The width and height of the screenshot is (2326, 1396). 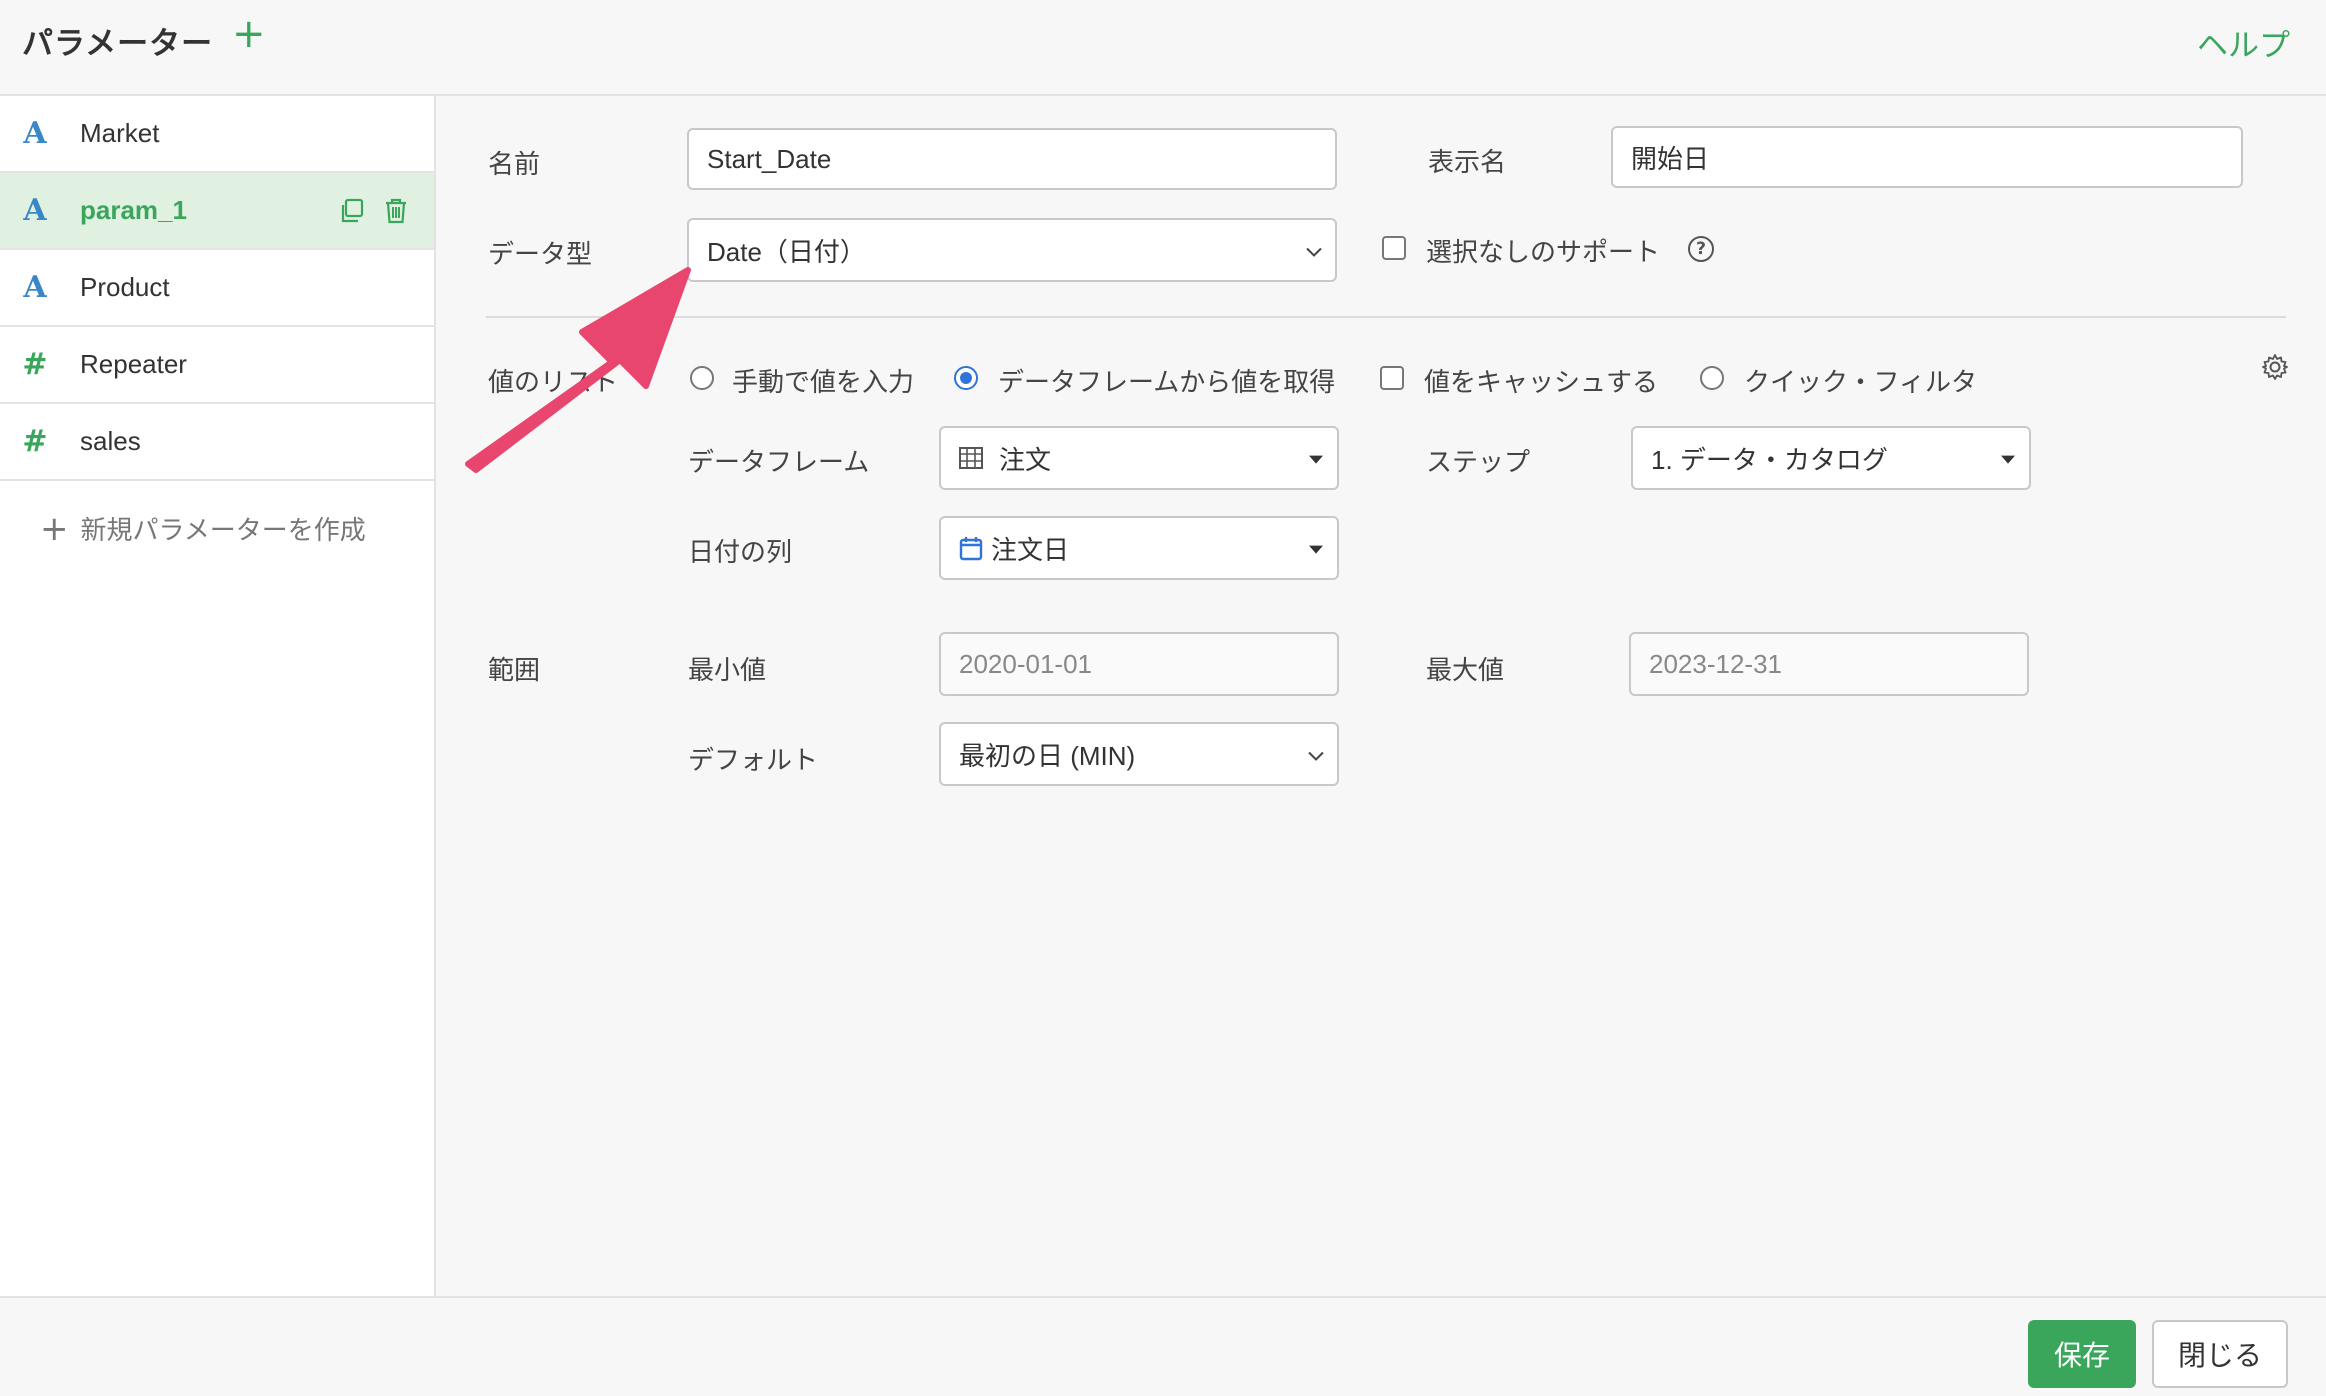 What do you see at coordinates (1030, 549) in the screenshot?
I see `date-column-value: 注文日` at bounding box center [1030, 549].